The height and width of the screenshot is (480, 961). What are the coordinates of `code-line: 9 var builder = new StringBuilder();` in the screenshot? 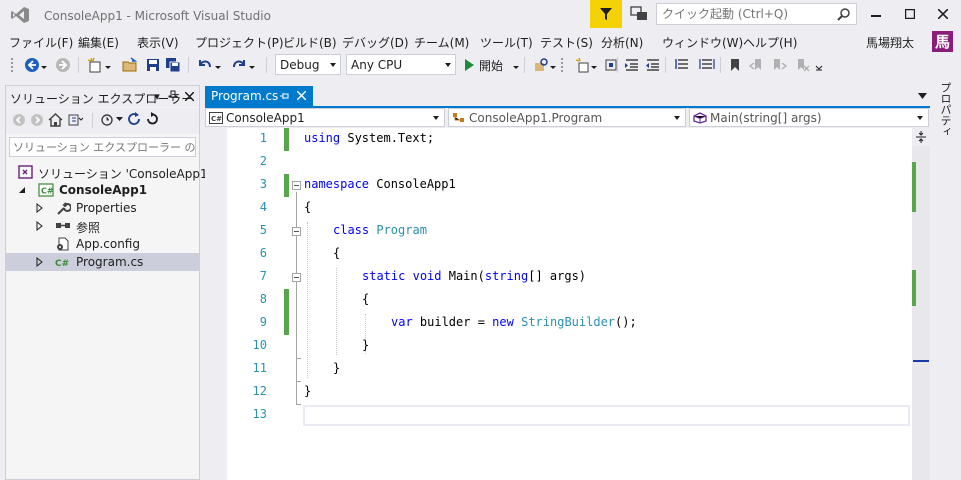 It's located at (558, 323).